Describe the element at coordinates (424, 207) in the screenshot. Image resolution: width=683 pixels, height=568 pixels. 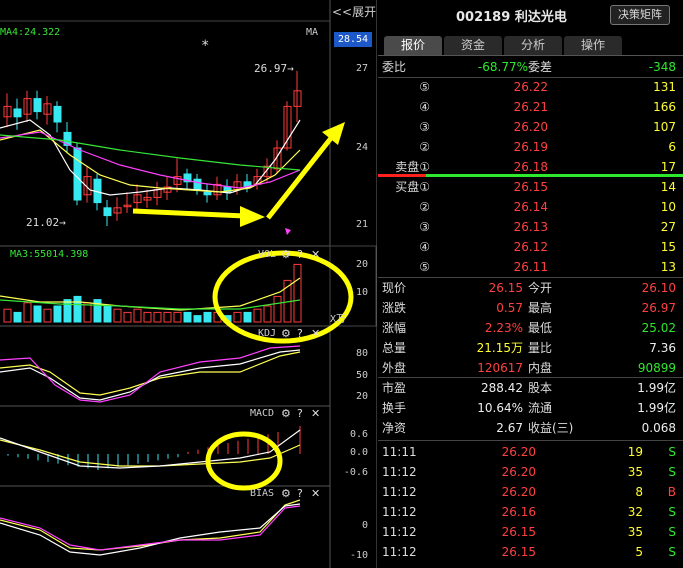
I see `order-level: ②` at that location.